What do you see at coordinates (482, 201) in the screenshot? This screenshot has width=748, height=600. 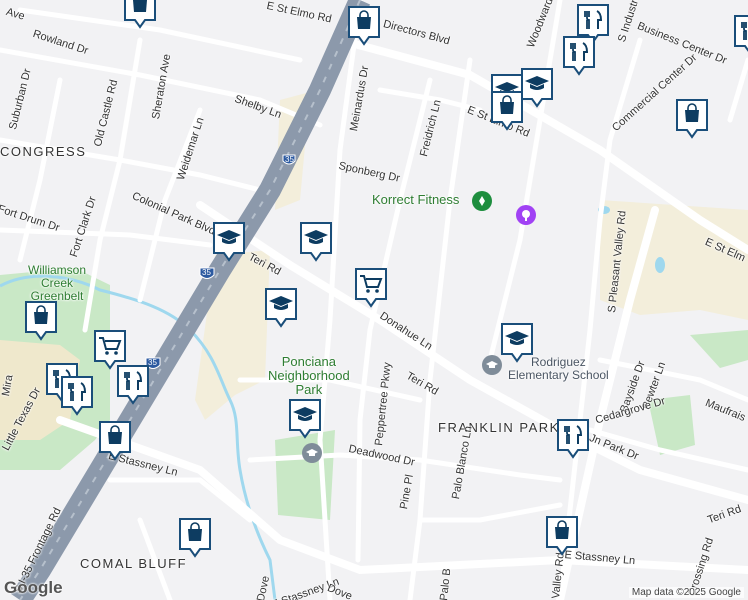 I see `fitness-center-icon` at bounding box center [482, 201].